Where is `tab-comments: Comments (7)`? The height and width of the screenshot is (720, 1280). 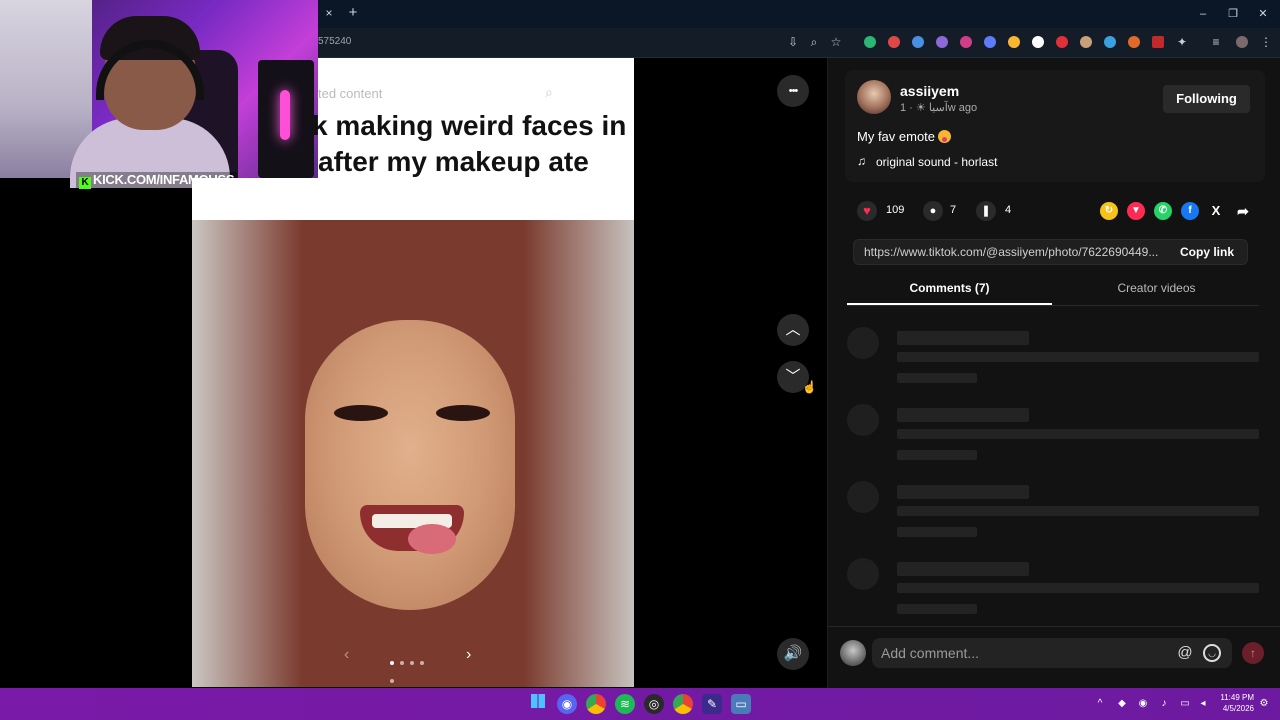
tab-comments: Comments (7) is located at coordinates (949, 293).